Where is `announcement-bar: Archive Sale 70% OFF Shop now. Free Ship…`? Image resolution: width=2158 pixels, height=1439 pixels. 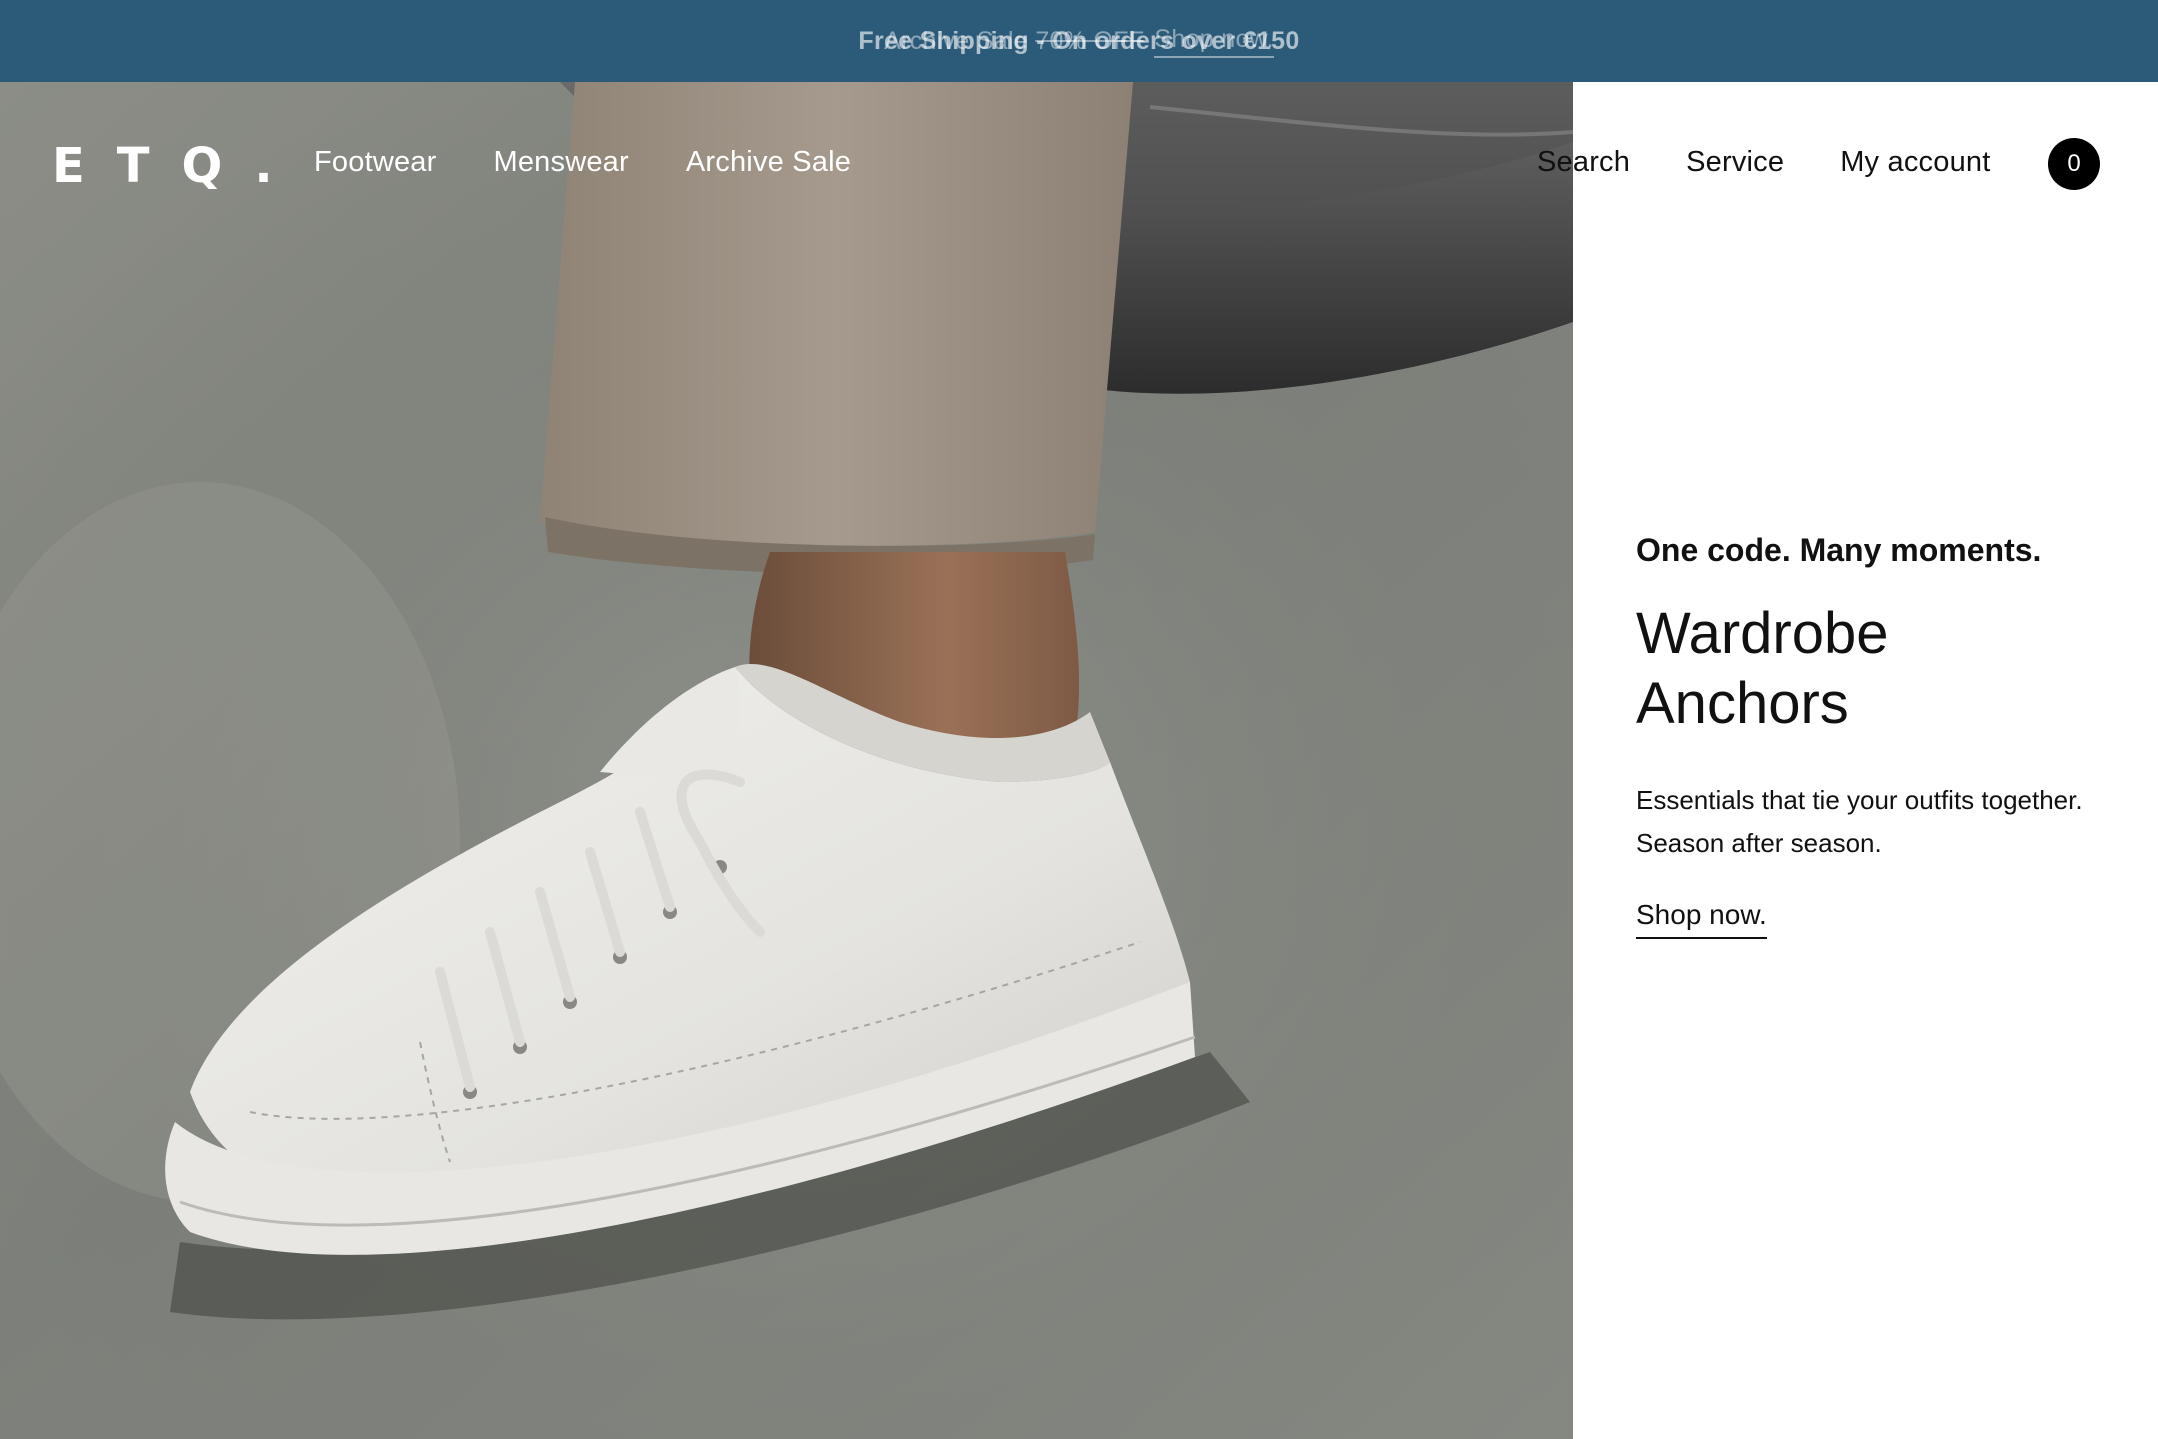
announcement-bar: Archive Sale 70% OFF Shop now. Free Ship… is located at coordinates (1079, 41).